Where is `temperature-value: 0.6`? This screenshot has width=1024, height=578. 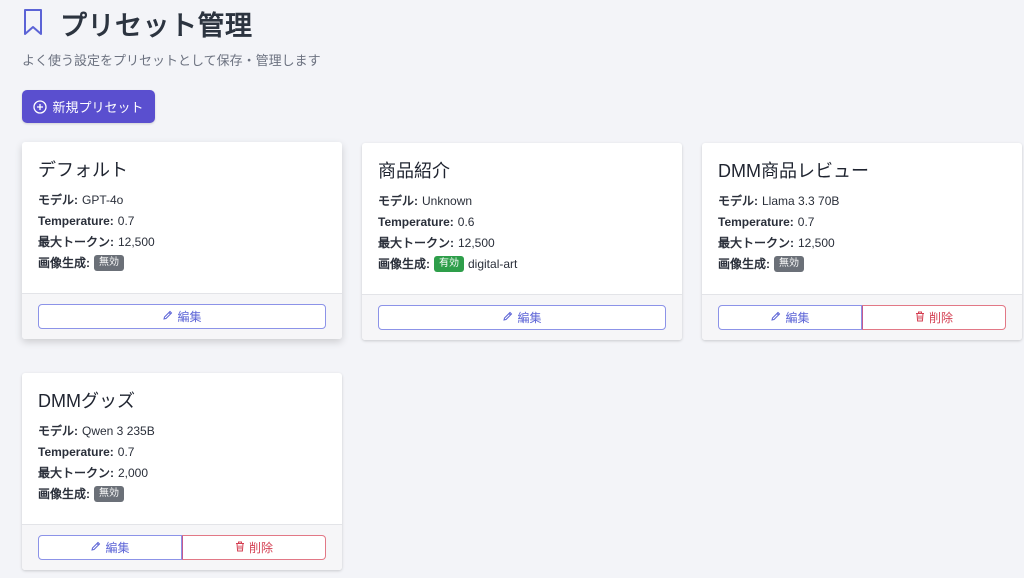
temperature-value: 0.6 is located at coordinates (466, 221).